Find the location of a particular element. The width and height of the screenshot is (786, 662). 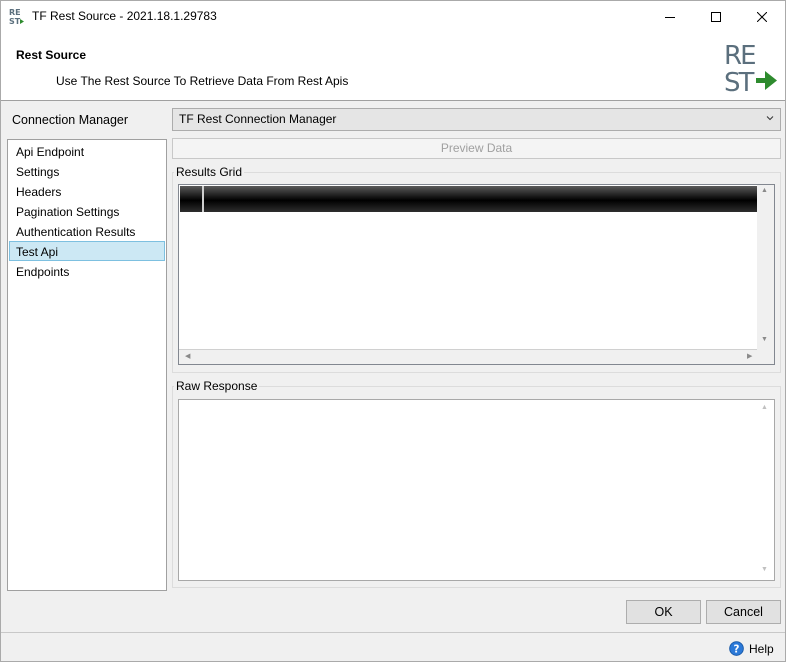

minimize-icon is located at coordinates (670, 17).